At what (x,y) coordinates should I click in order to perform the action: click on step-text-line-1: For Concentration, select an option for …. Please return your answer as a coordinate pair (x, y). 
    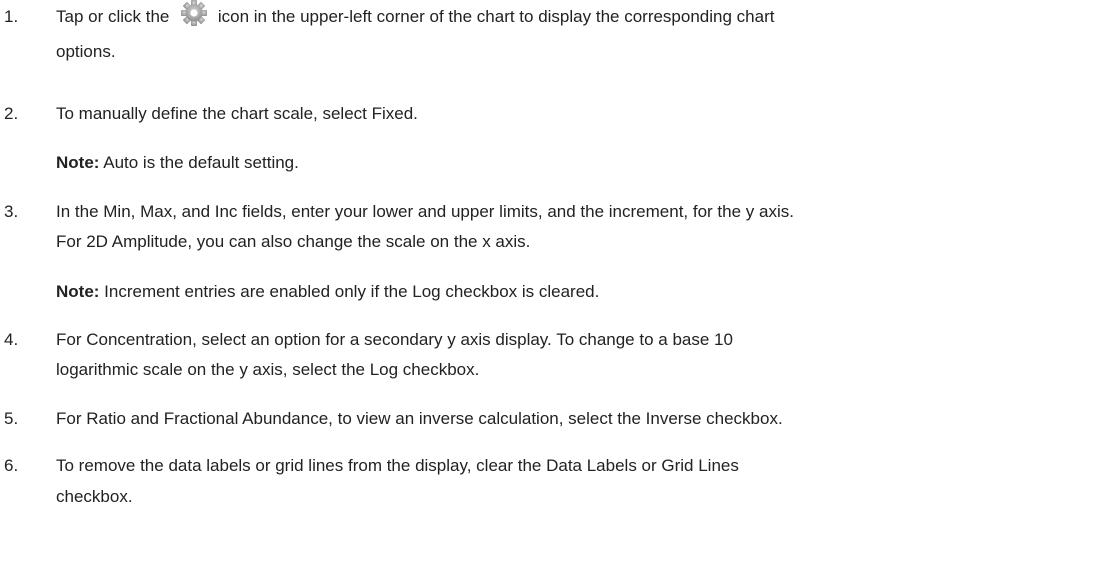
    Looking at the image, I should click on (394, 339).